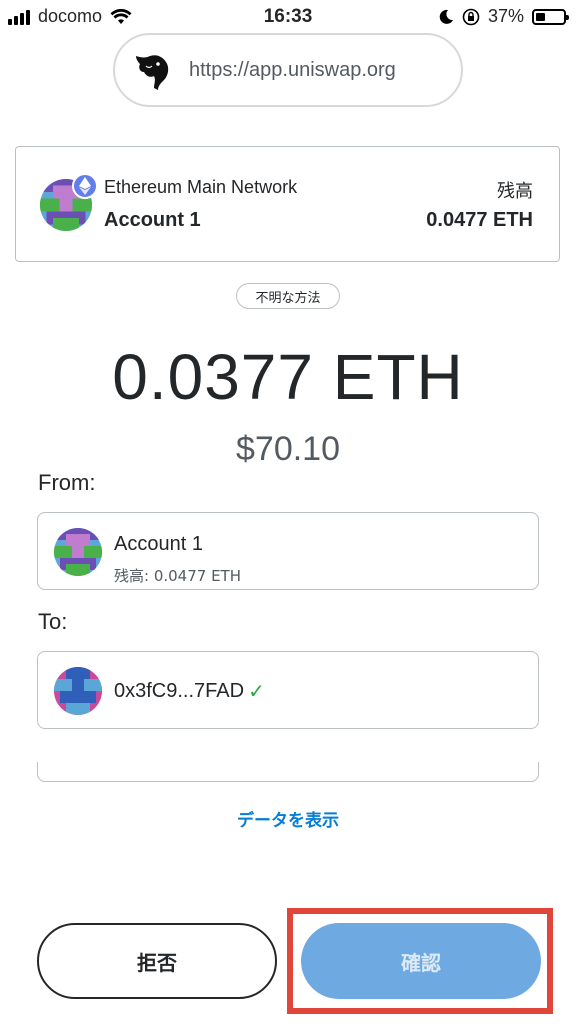  I want to click on show-data-link: データを表示, so click(288, 818).